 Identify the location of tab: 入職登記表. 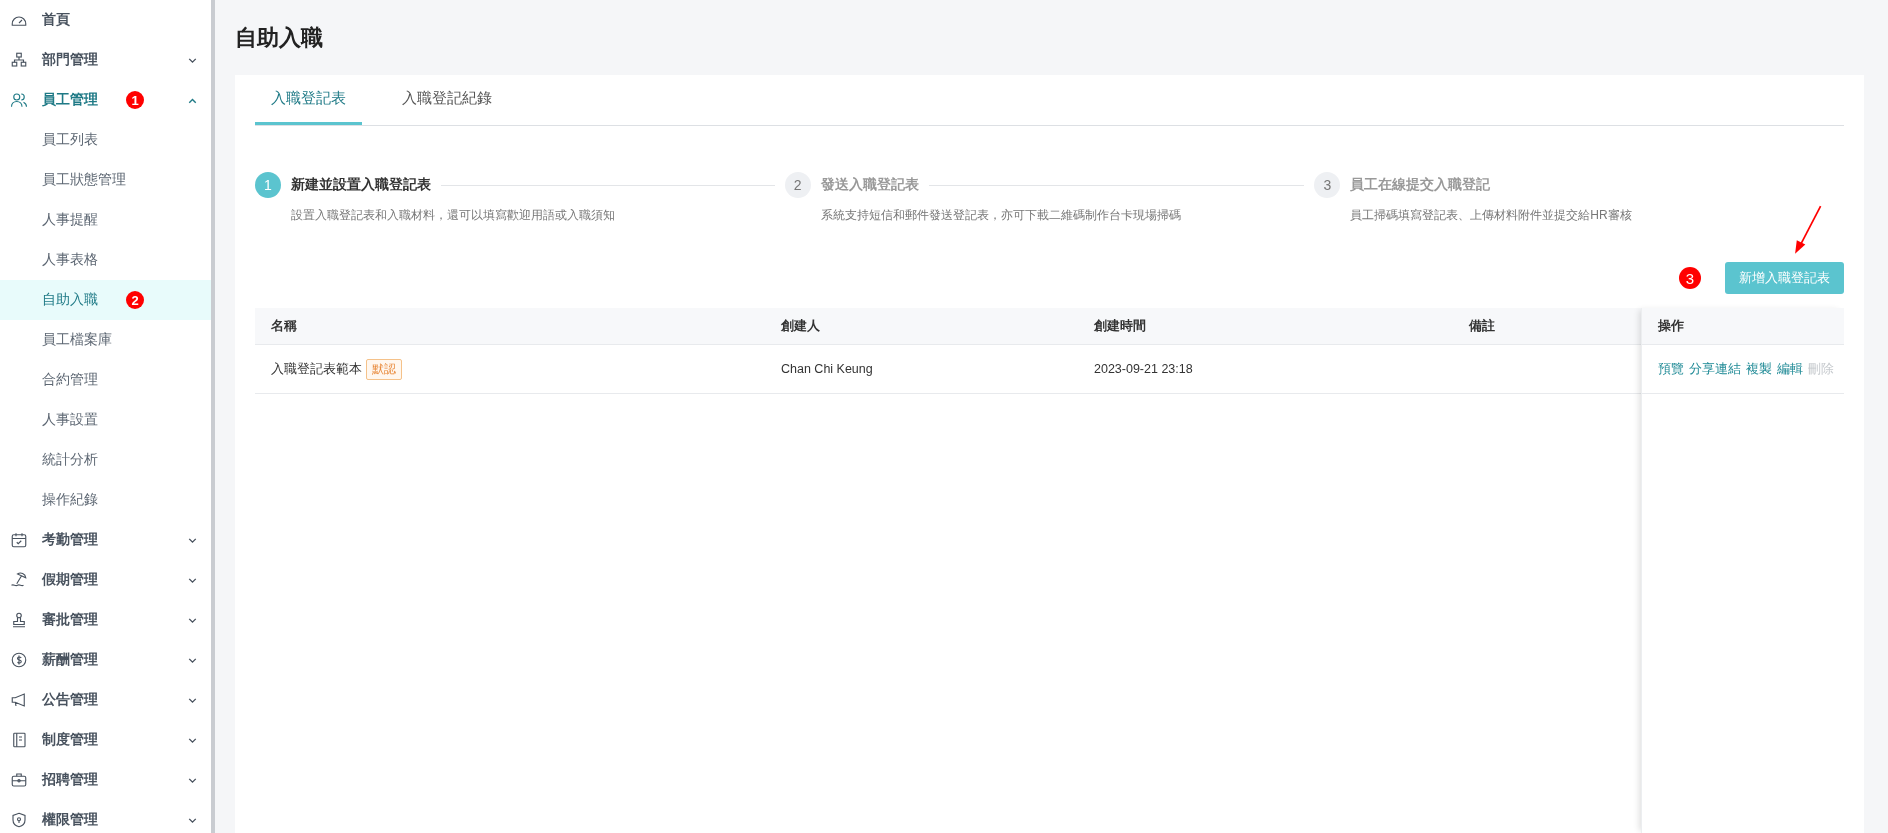
(308, 100).